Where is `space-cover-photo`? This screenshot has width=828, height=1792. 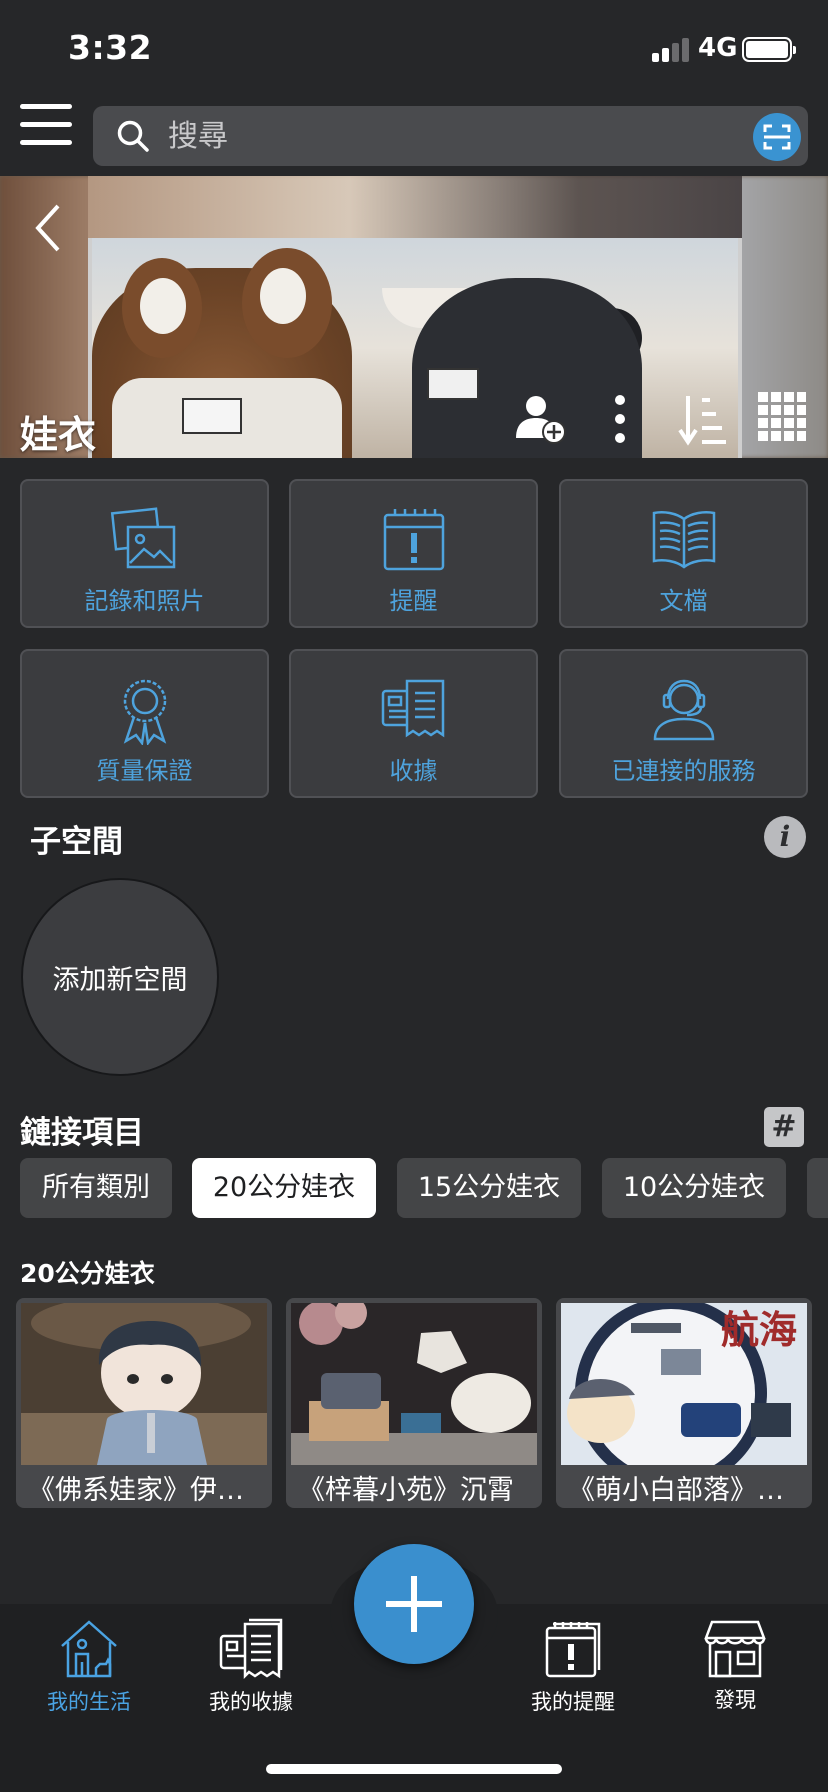
space-cover-photo is located at coordinates (415, 348).